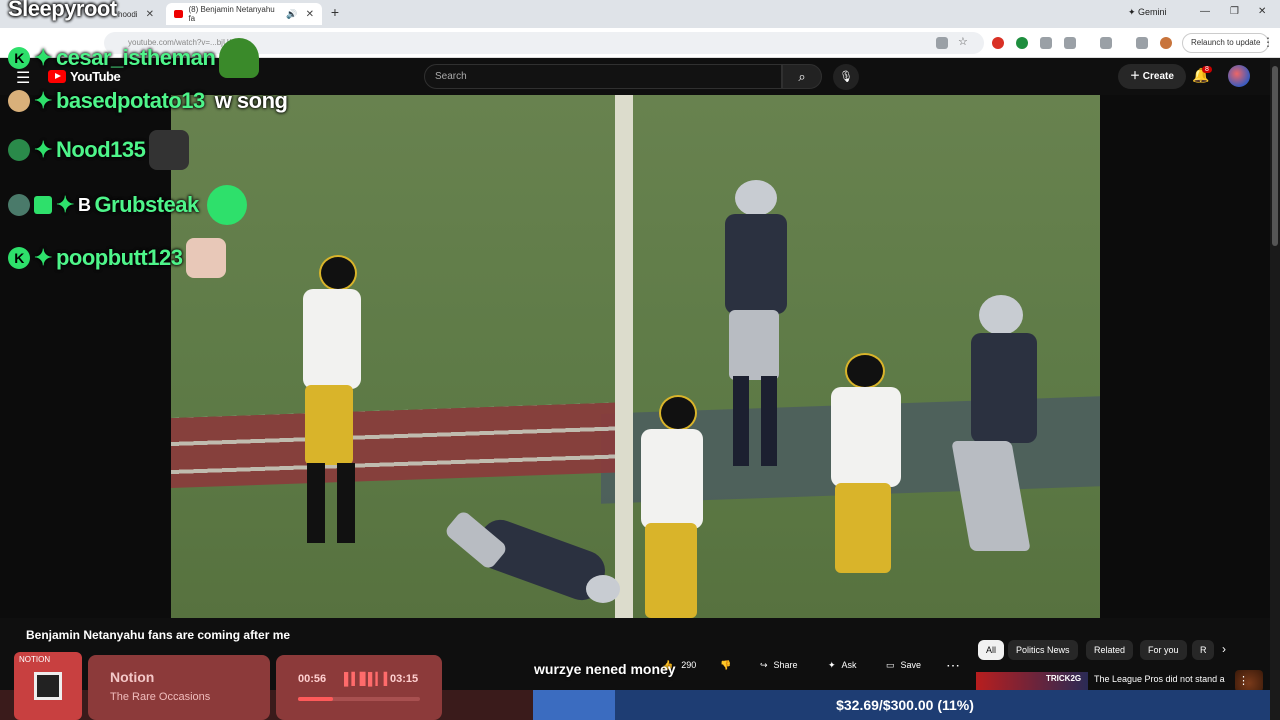 This screenshot has height=720, width=1280. I want to click on chip-for-you: For you, so click(1163, 650).